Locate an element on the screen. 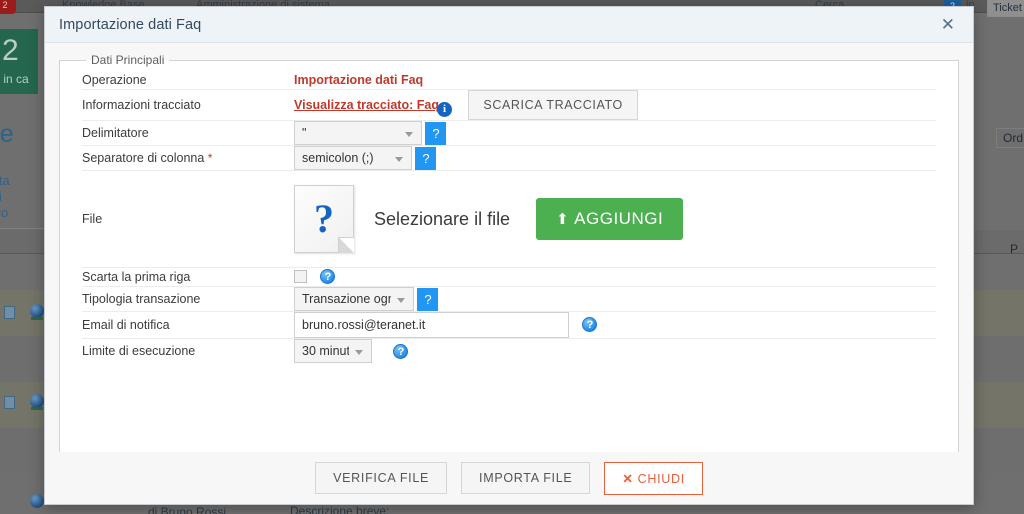  label-limite-esecuzione: Limite di esecuzione is located at coordinates (139, 351).